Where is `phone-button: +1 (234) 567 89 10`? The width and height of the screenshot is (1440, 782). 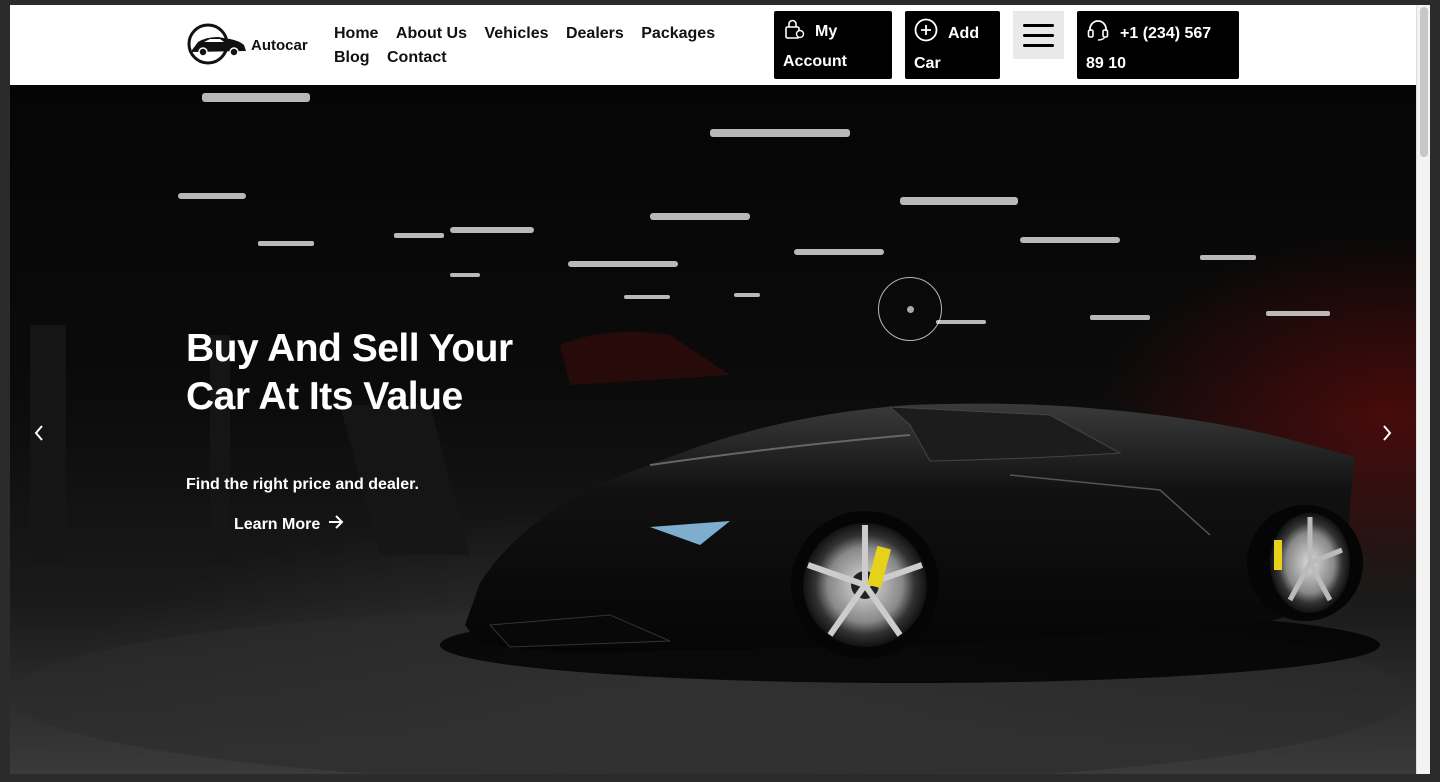 phone-button: +1 (234) 567 89 10 is located at coordinates (1158, 45).